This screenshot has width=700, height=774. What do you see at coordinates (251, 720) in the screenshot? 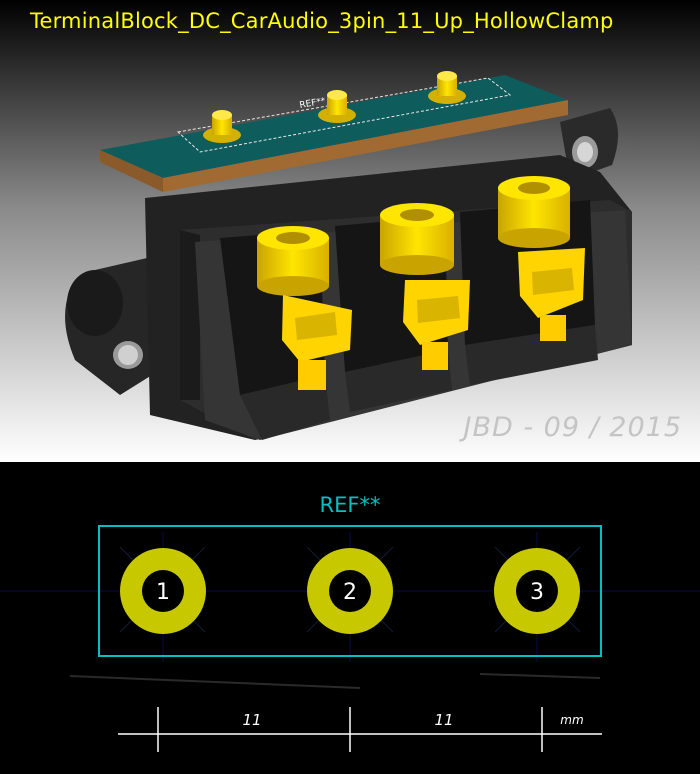
I see `dimension-spacing-1: 11` at bounding box center [251, 720].